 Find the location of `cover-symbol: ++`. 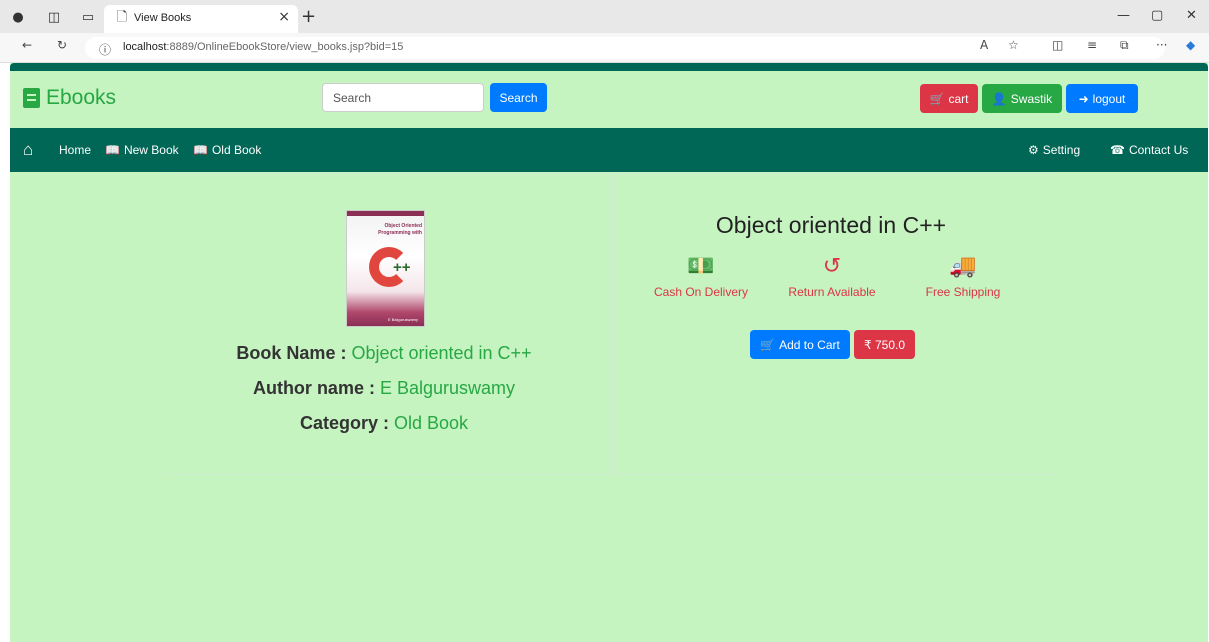

cover-symbol: ++ is located at coordinates (402, 267).